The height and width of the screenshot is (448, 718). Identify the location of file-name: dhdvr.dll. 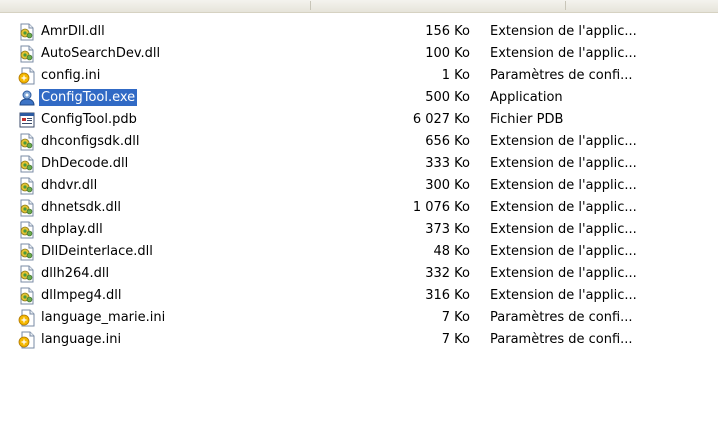
(69, 185).